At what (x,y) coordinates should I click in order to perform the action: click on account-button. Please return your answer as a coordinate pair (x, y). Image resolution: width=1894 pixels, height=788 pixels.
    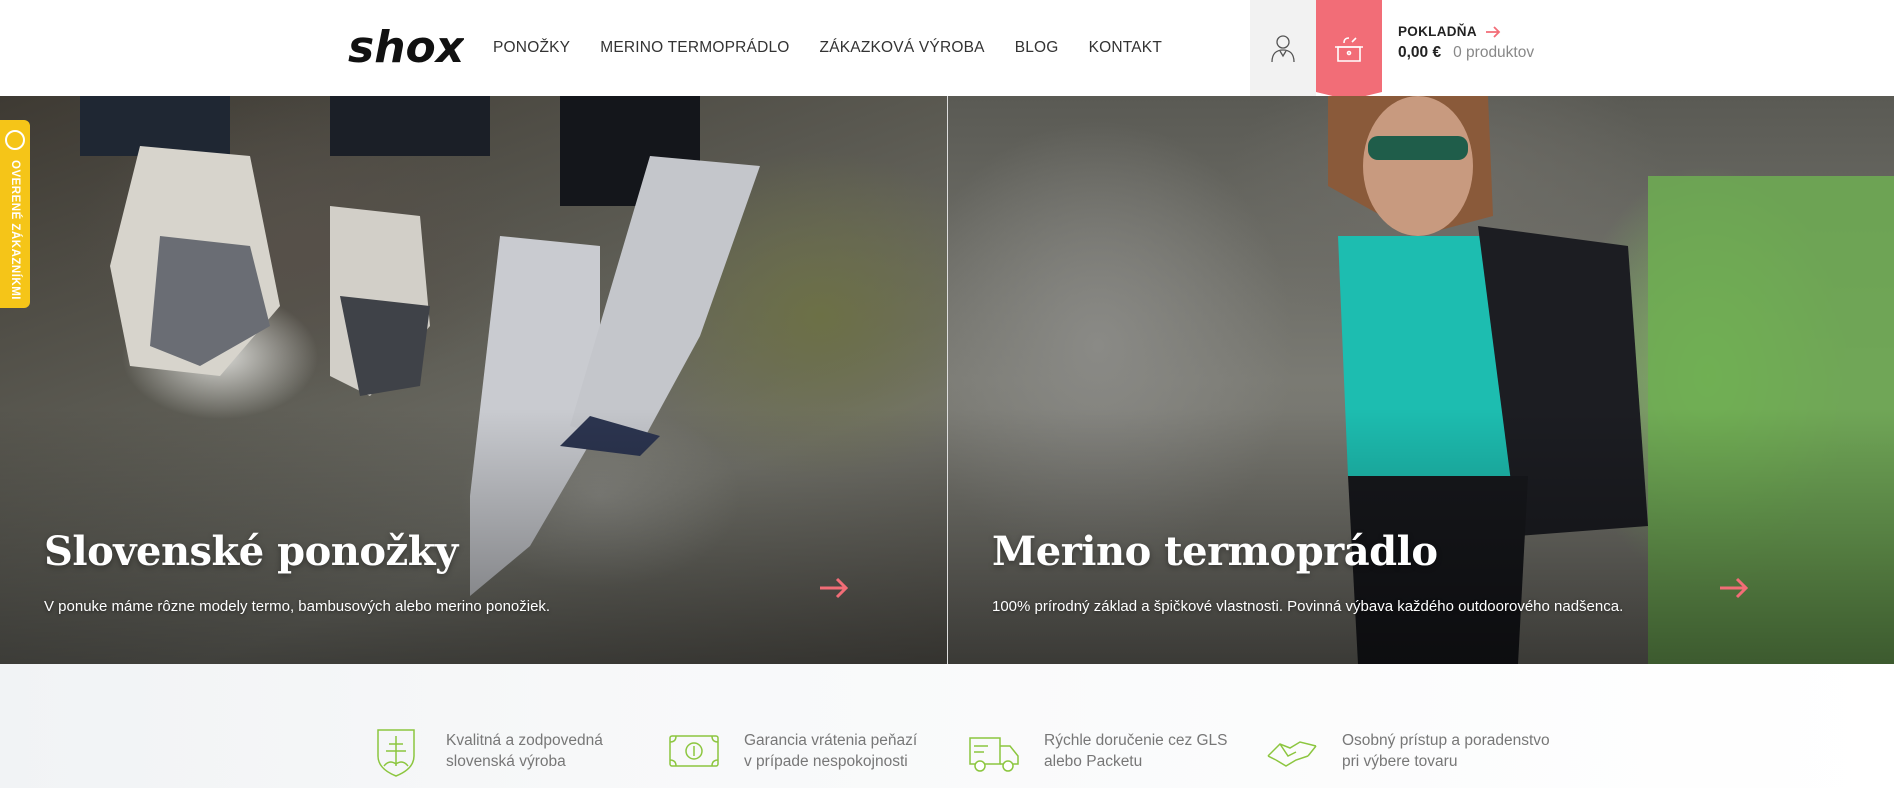
    Looking at the image, I should click on (1283, 48).